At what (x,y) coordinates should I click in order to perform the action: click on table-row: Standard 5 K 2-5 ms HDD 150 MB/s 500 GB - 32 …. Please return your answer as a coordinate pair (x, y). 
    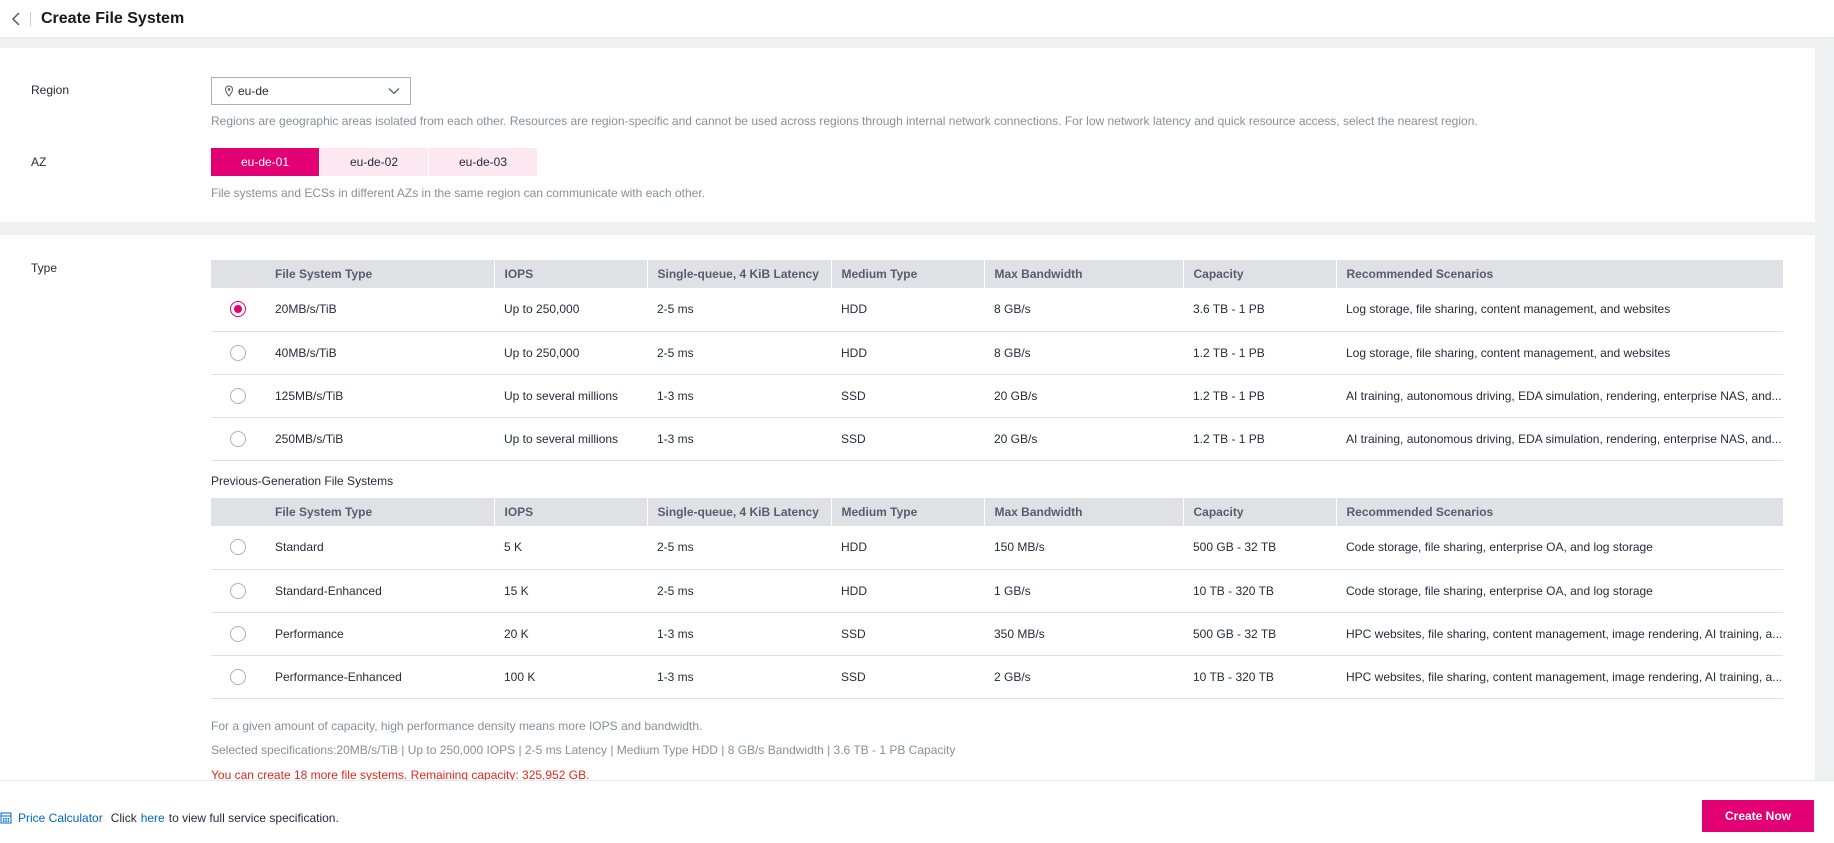
    Looking at the image, I should click on (997, 548).